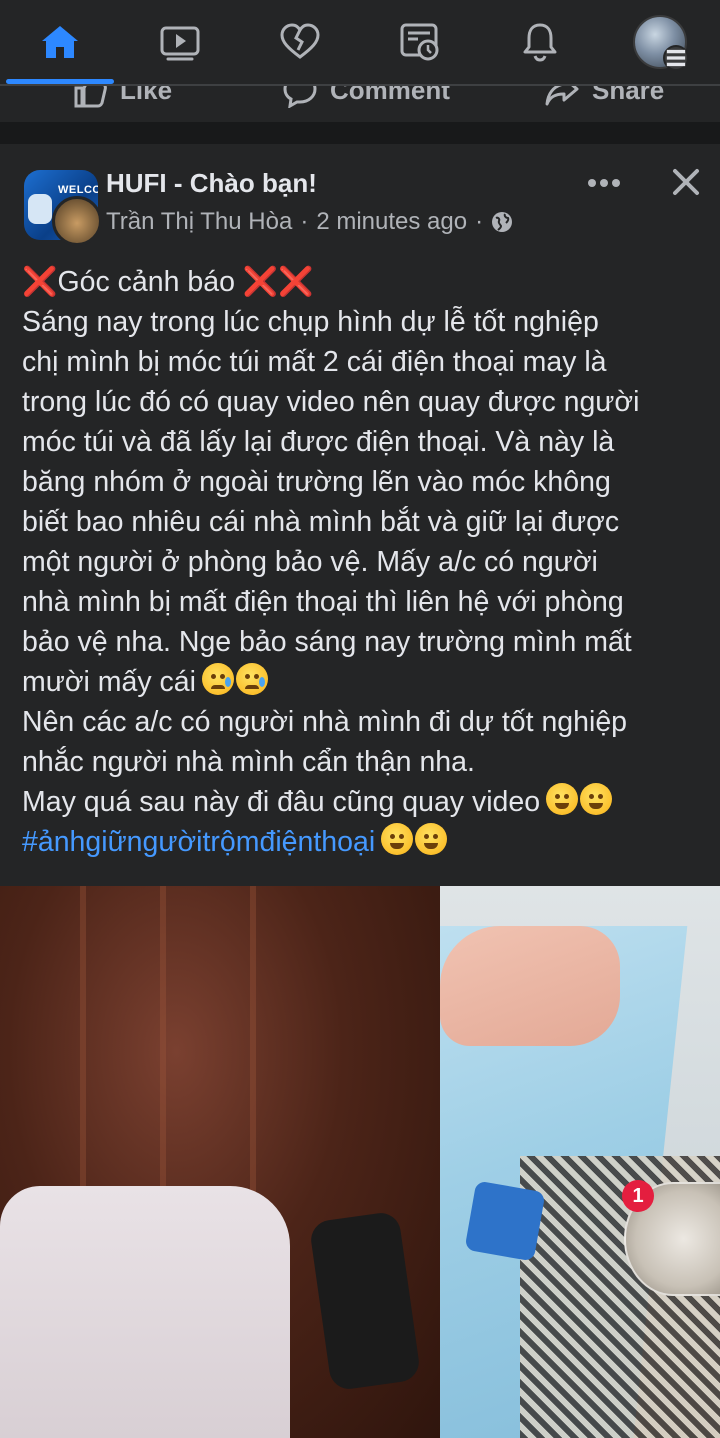  I want to click on chat-head-badge: 1, so click(638, 1196).